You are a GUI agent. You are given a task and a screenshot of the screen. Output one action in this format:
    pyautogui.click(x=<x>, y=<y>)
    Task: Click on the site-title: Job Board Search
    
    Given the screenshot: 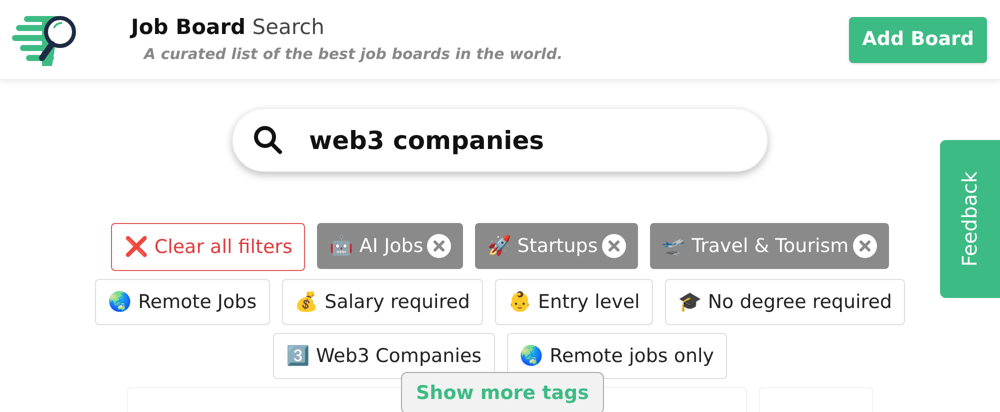 What is the action you would take?
    pyautogui.click(x=228, y=27)
    